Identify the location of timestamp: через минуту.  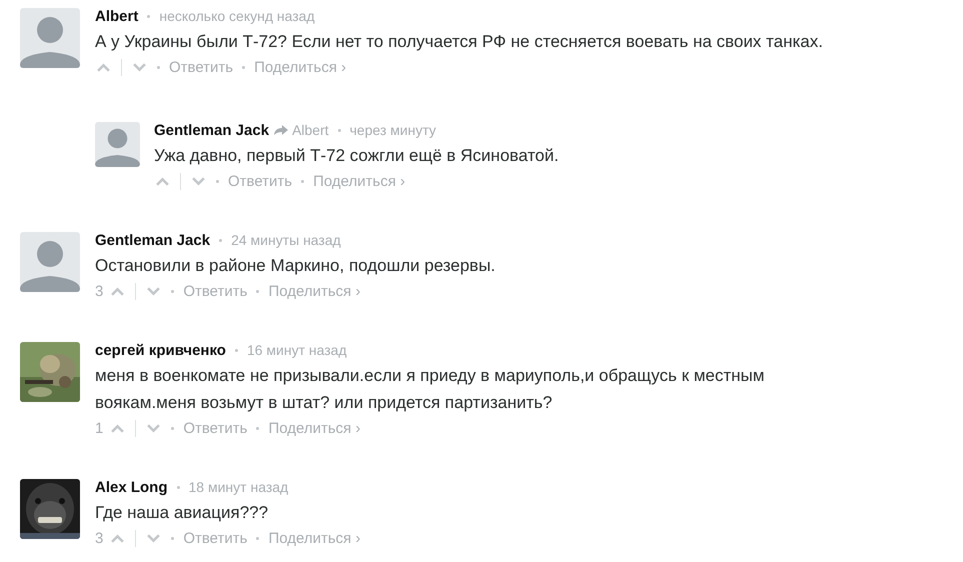
(393, 130).